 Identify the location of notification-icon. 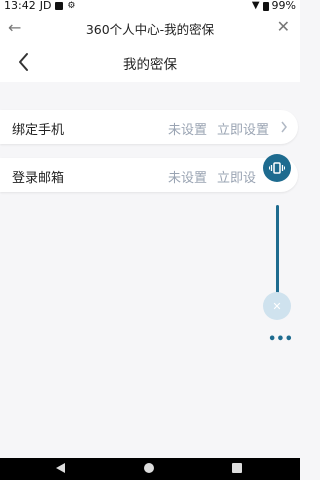
(59, 6).